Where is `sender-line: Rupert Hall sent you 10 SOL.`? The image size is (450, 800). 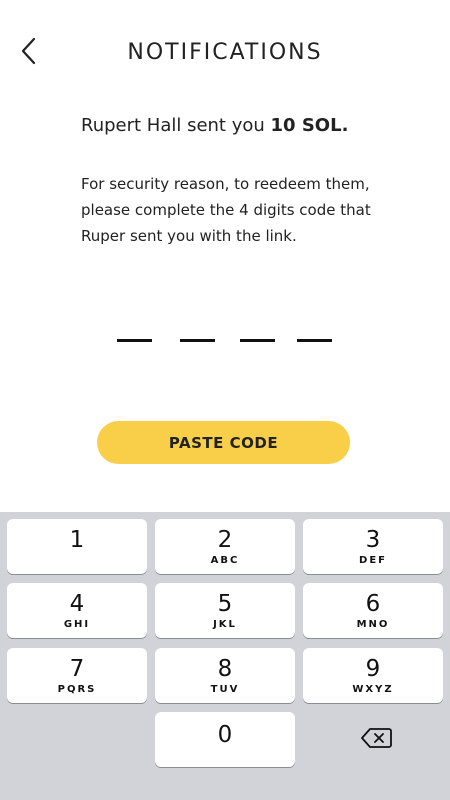 sender-line: Rupert Hall sent you 10 SOL. is located at coordinates (214, 125).